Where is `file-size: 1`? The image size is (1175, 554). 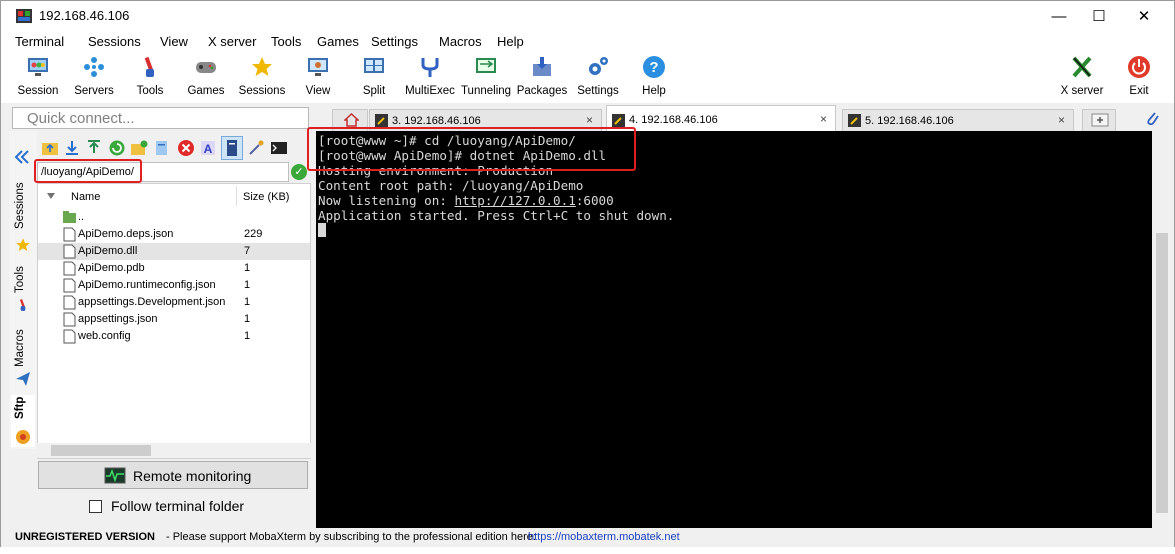
file-size: 1 is located at coordinates (247, 302).